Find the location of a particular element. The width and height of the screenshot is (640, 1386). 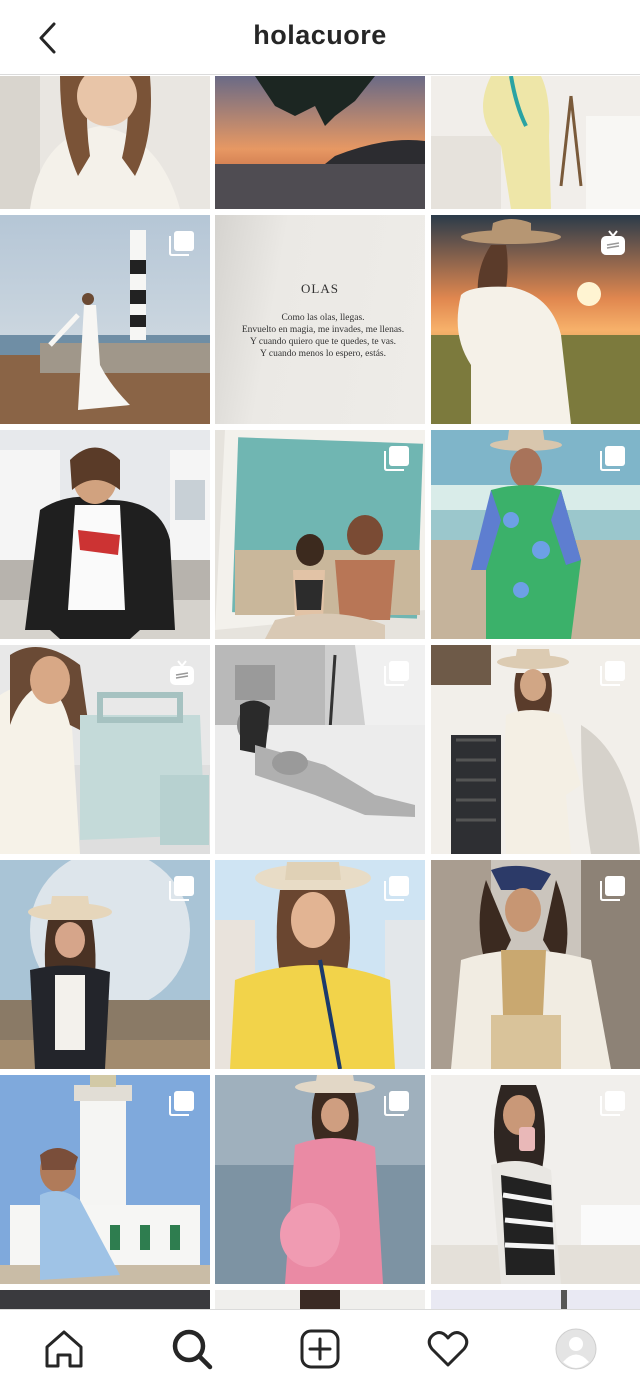

search-icon is located at coordinates (192, 1349).